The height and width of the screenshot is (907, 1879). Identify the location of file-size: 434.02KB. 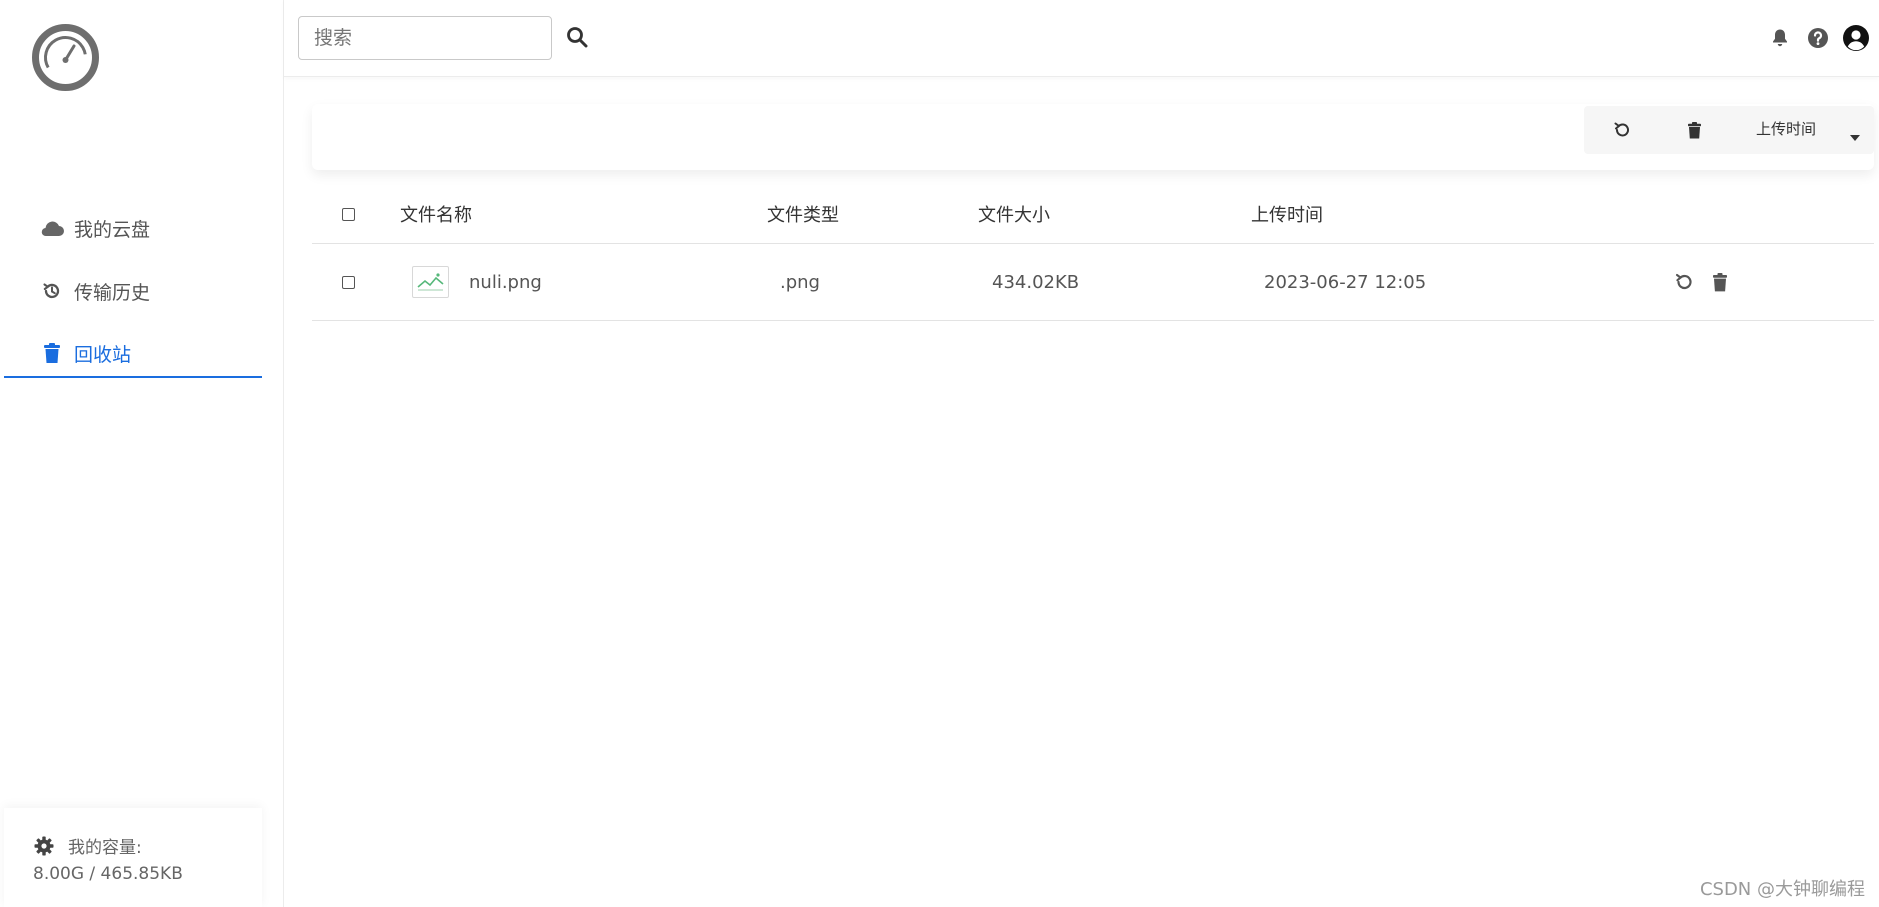
(1036, 282).